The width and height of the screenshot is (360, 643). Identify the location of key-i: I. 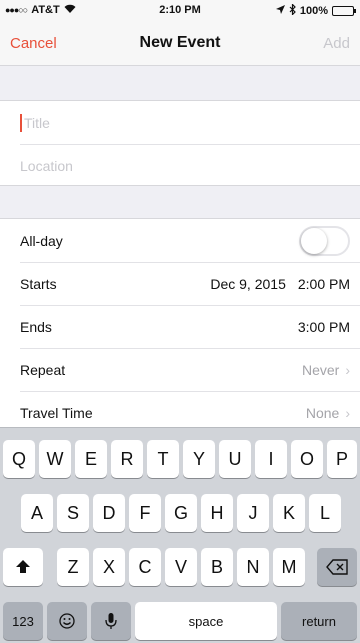
(271, 459).